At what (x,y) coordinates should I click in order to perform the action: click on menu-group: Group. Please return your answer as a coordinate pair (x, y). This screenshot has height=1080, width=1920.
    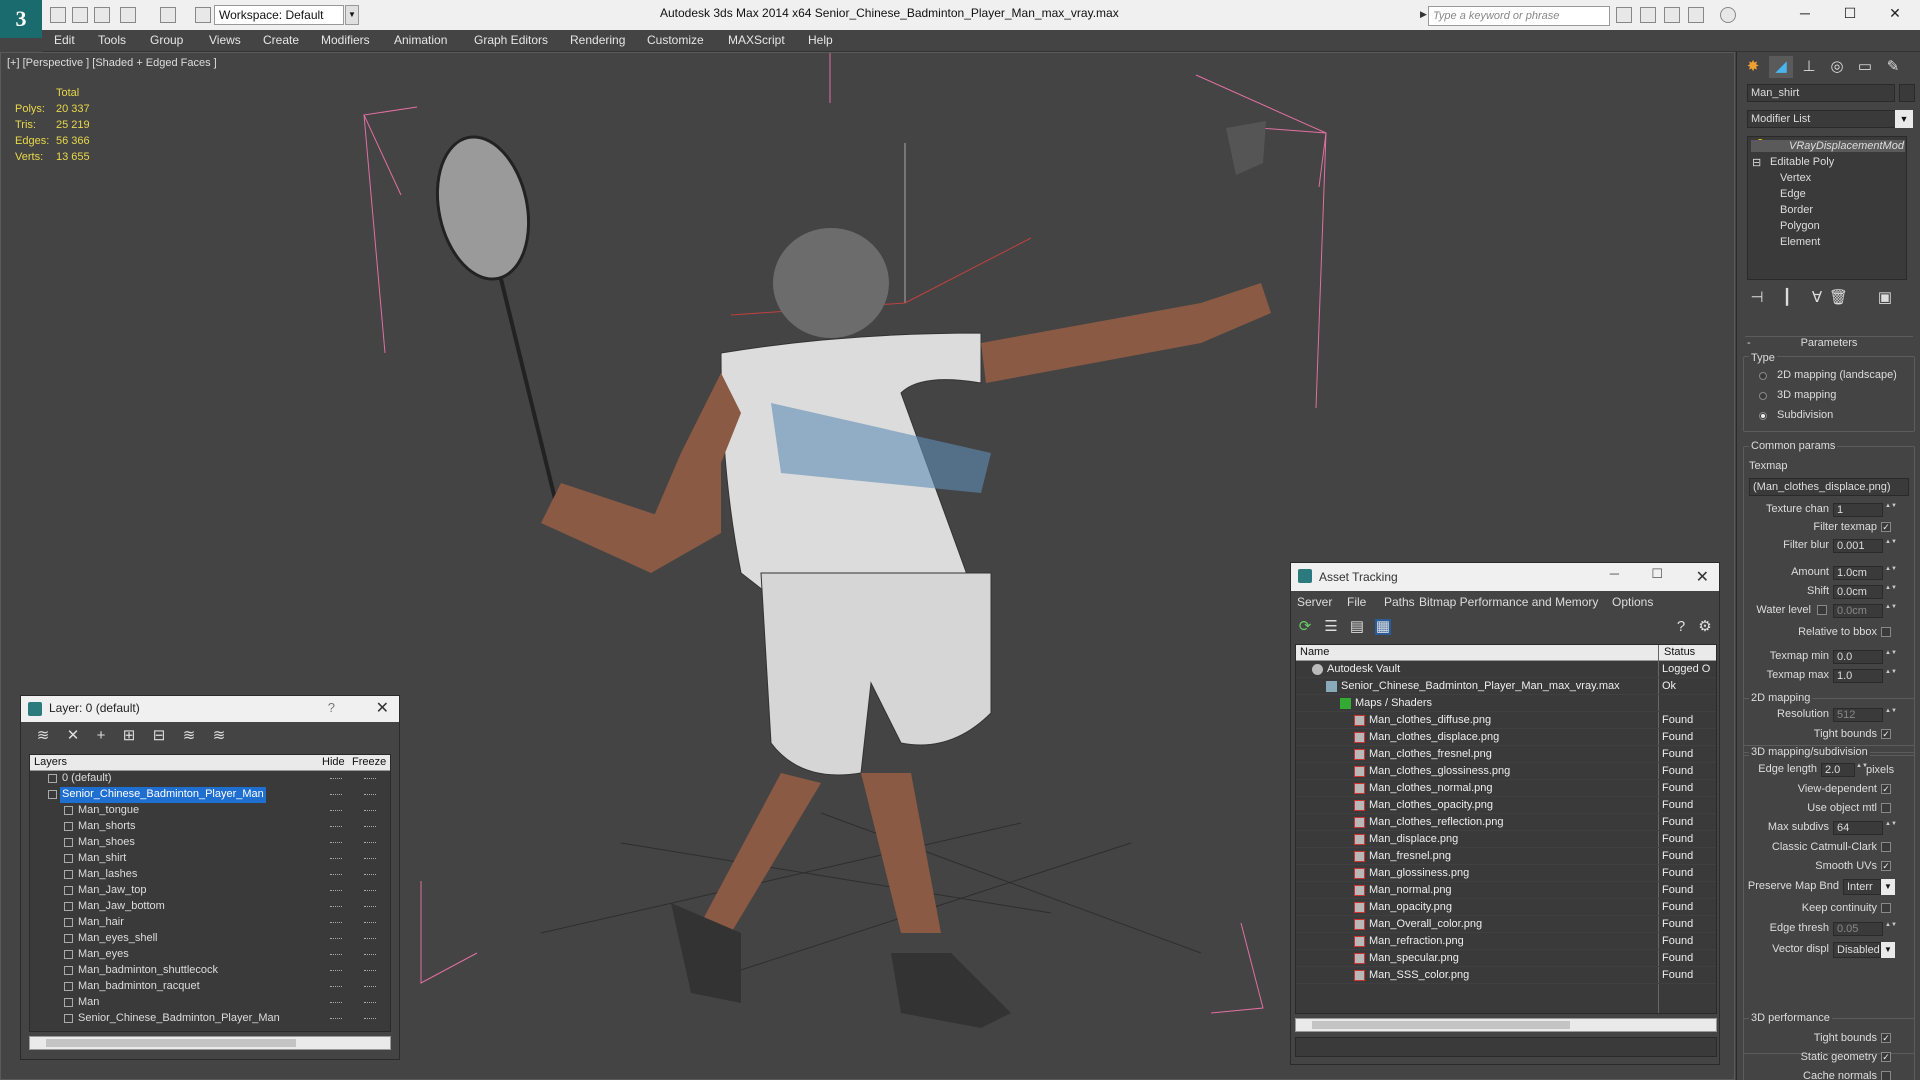
    Looking at the image, I should click on (166, 40).